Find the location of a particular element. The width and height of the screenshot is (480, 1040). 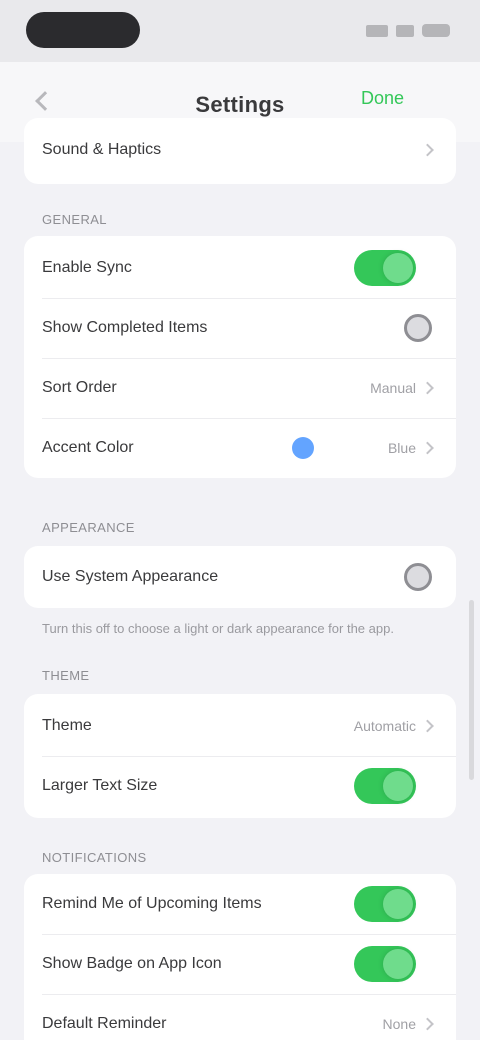

done-button: Done is located at coordinates (382, 98).